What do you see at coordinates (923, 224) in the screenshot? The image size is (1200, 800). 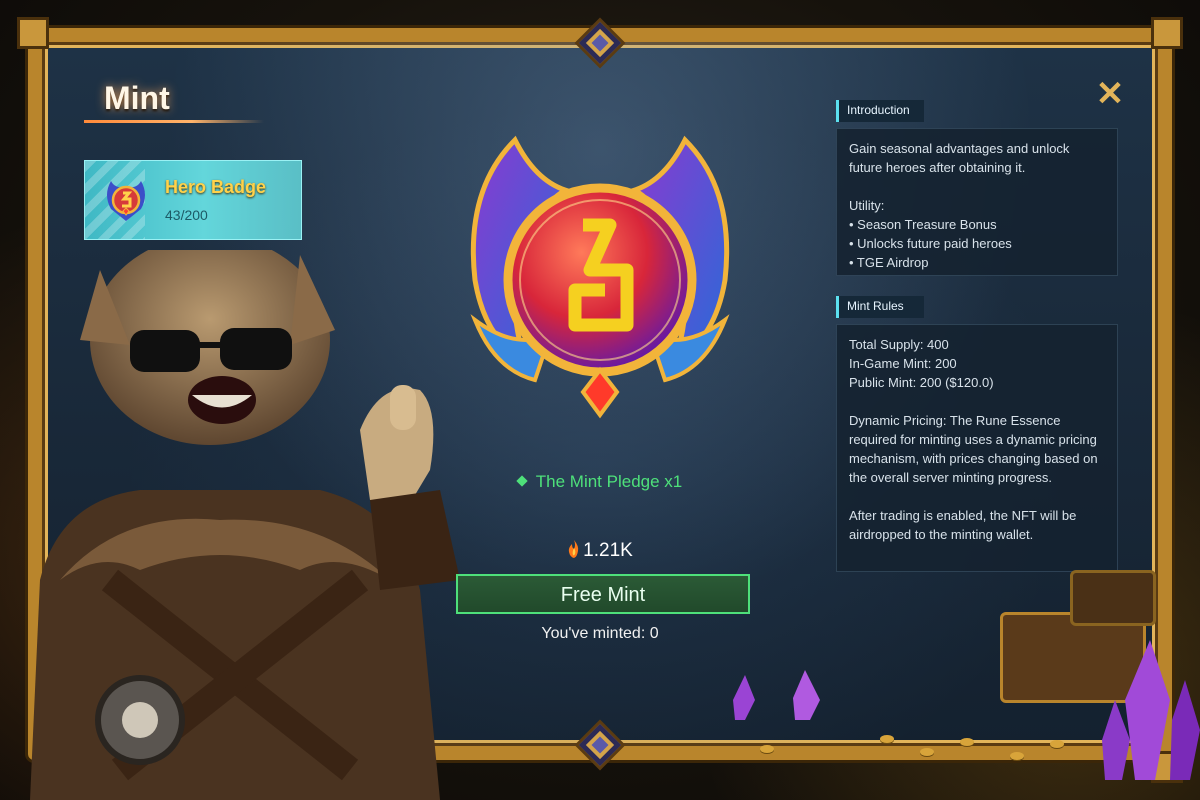 I see `utility-item: • Season Treasure Bonus` at bounding box center [923, 224].